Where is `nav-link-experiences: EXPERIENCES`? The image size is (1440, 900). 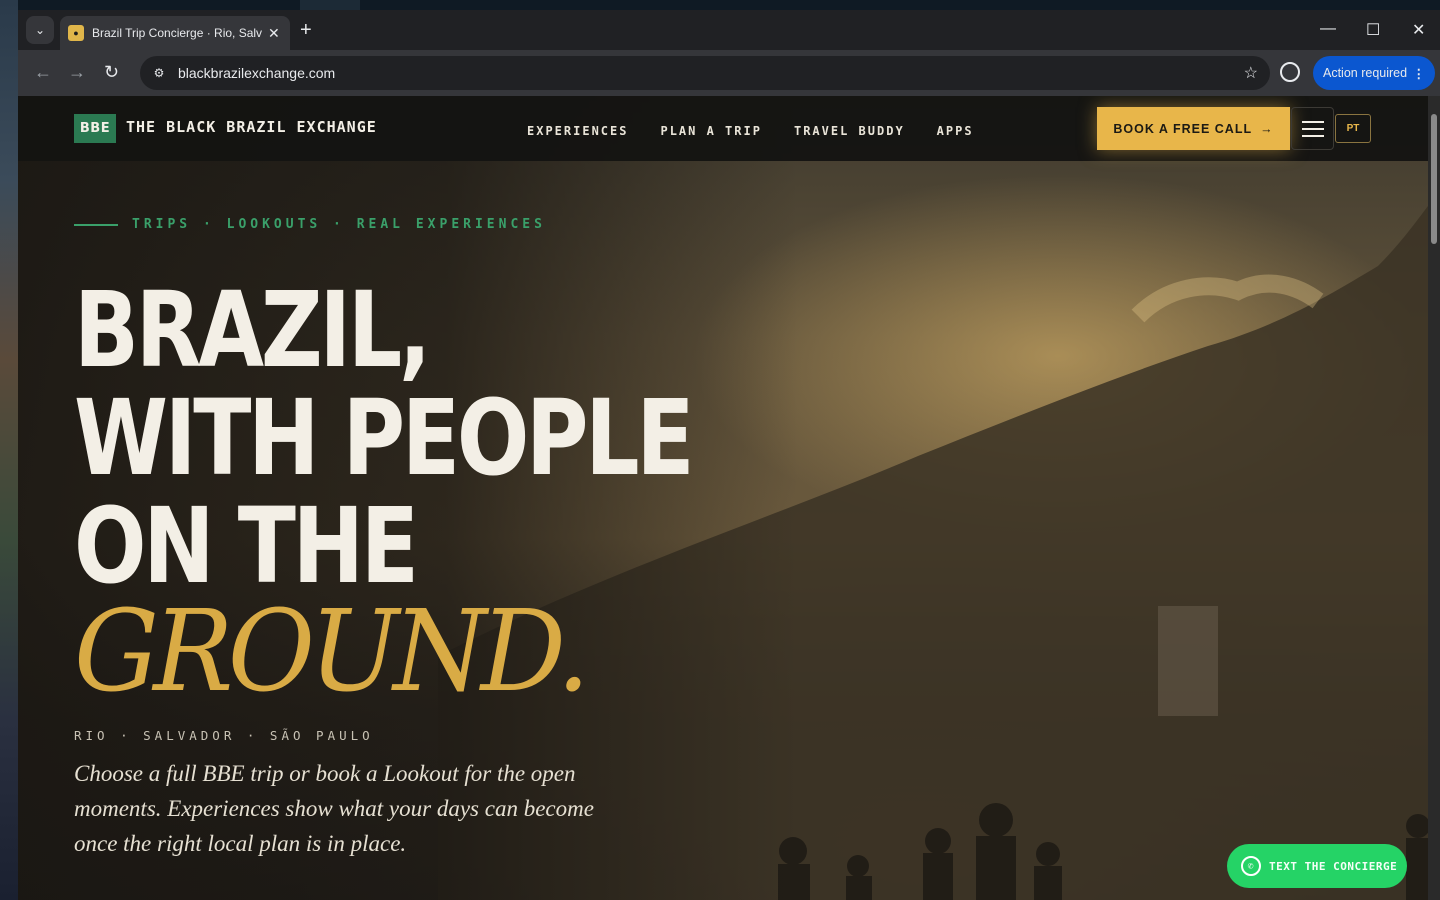
nav-link-experiences: EXPERIENCES is located at coordinates (577, 131).